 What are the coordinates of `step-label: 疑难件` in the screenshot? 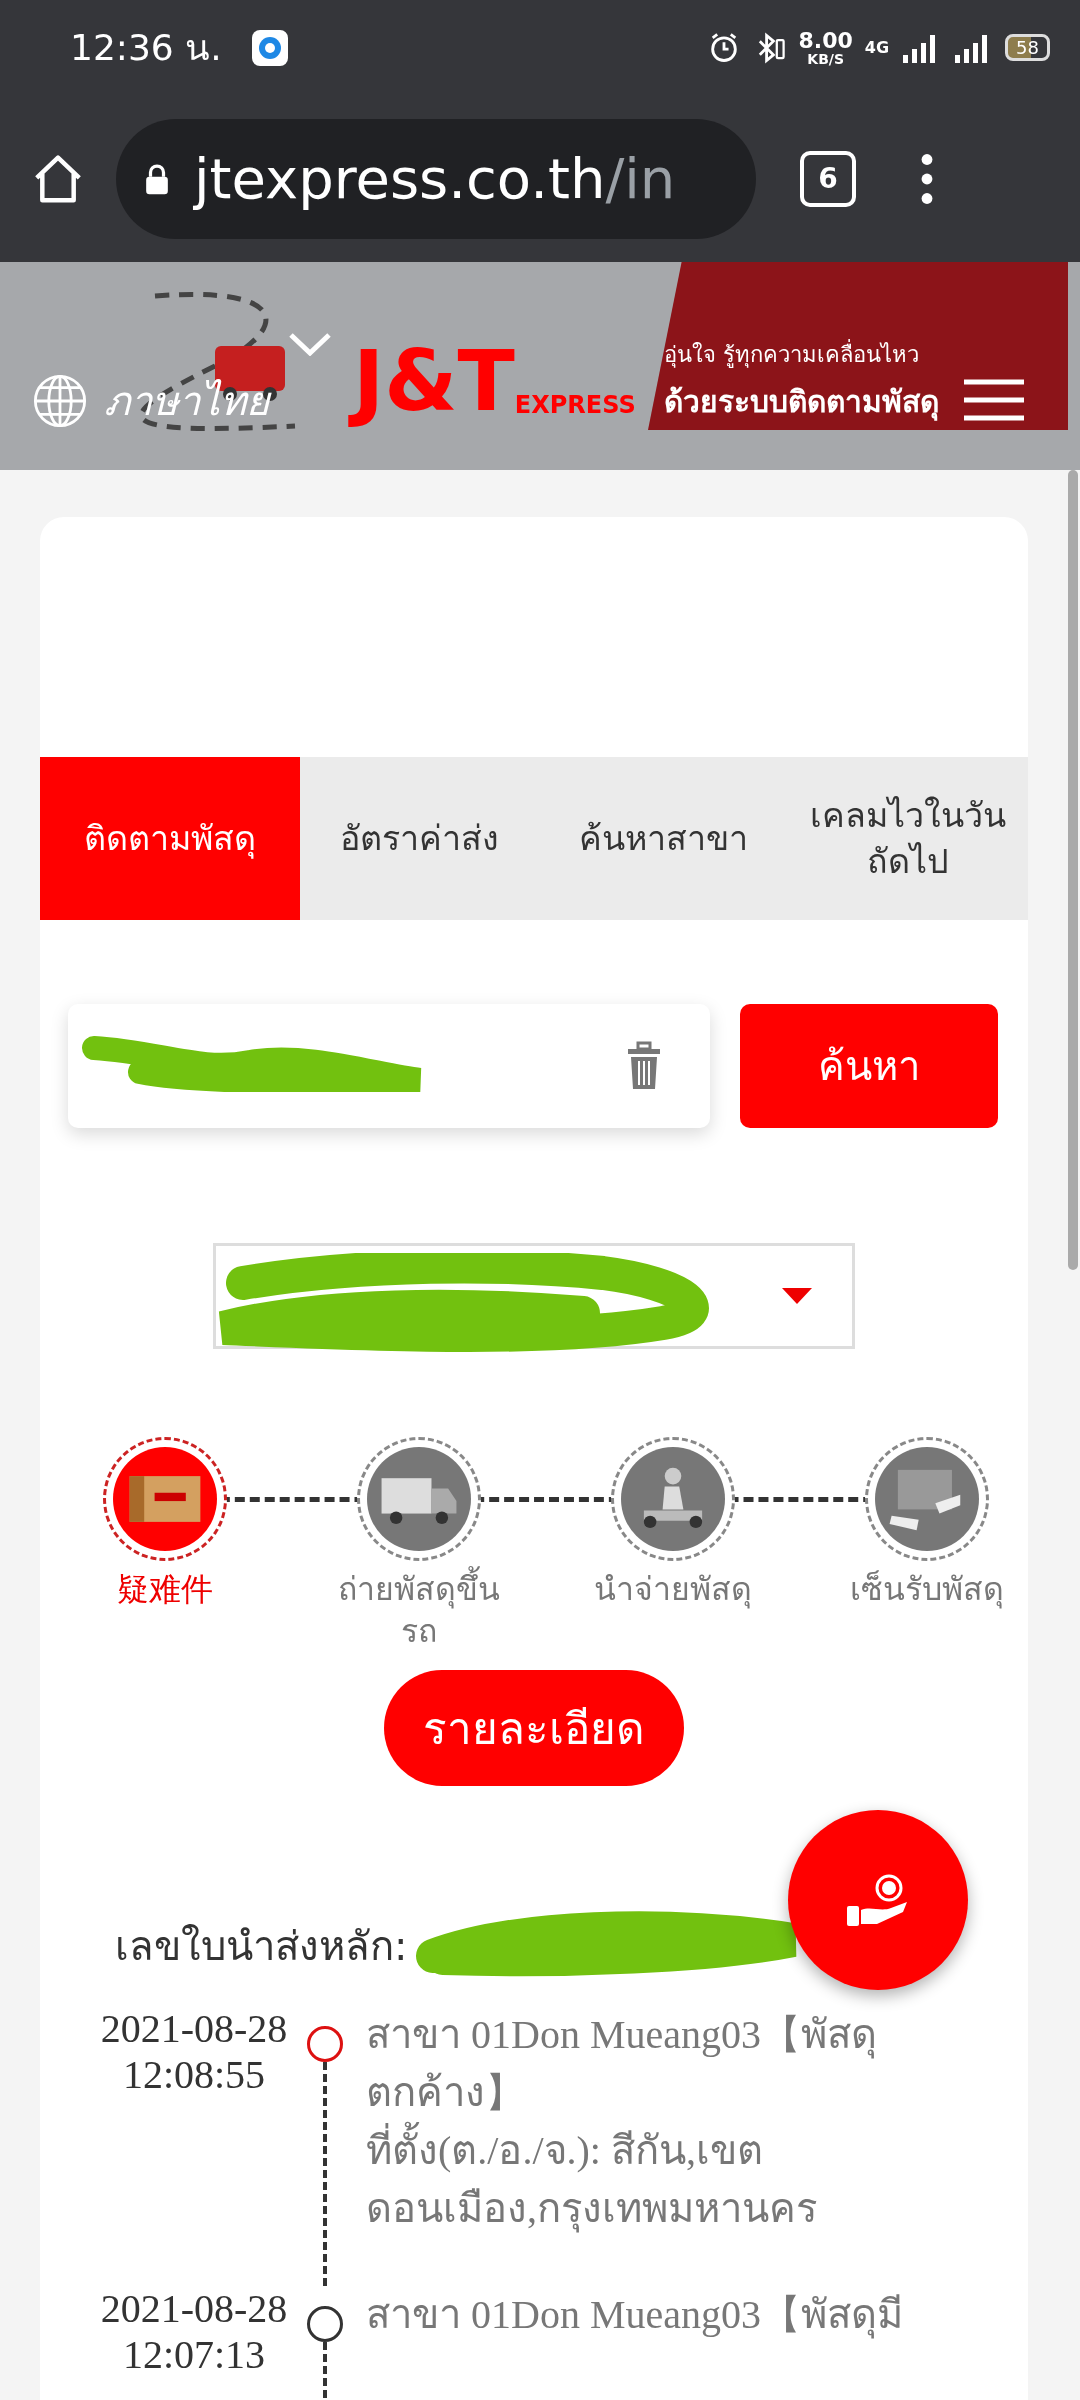 It's located at (165, 1589).